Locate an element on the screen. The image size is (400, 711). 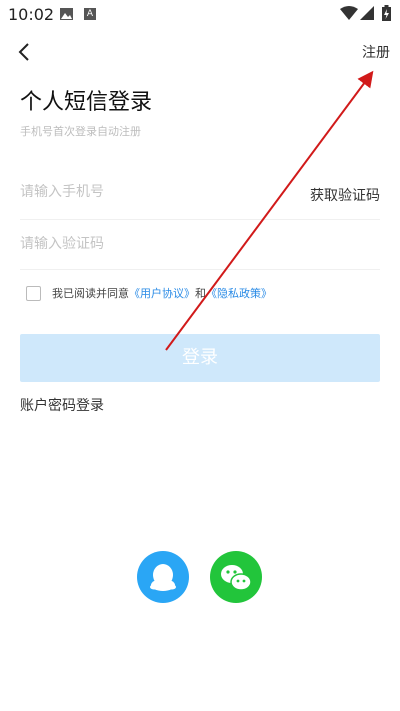
agreement-and: 和 is located at coordinates (200, 293).